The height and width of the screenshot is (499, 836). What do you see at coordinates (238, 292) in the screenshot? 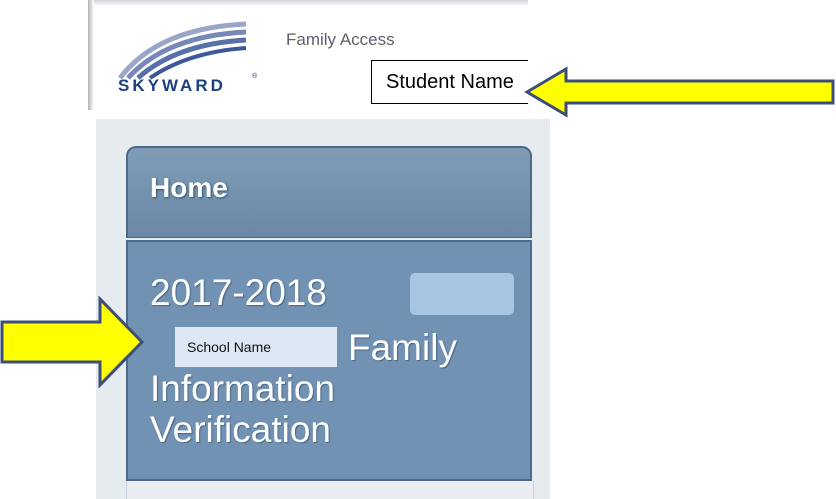
I see `item-year: 2017-2018` at bounding box center [238, 292].